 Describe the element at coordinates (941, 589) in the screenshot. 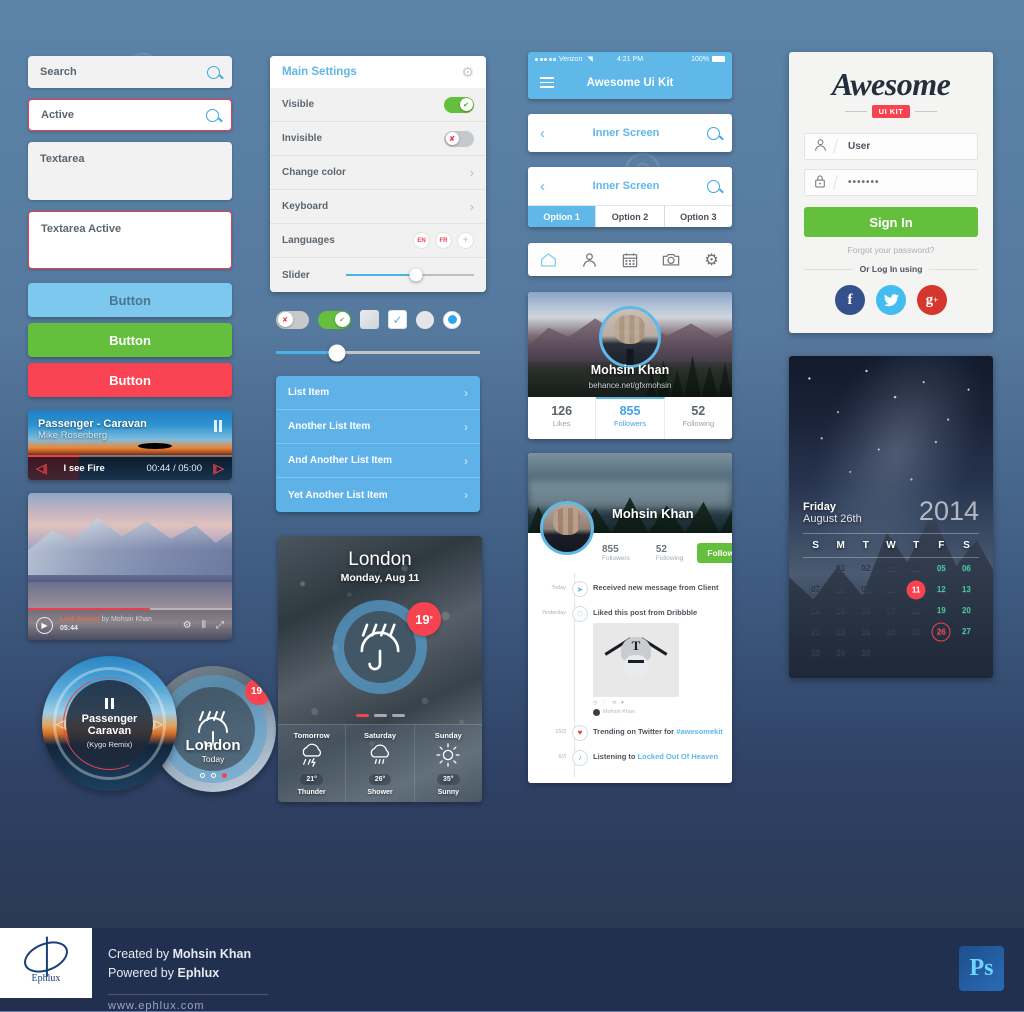

I see `calendar-day: 12` at that location.